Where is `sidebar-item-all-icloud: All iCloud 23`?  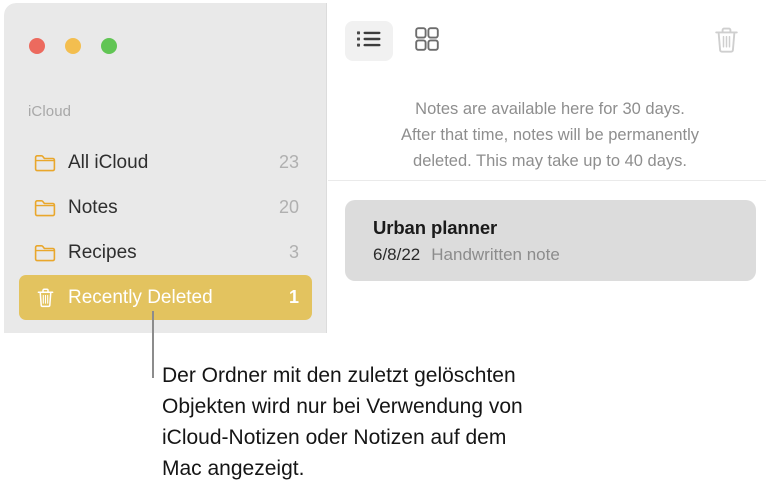 sidebar-item-all-icloud: All iCloud 23 is located at coordinates (165, 162).